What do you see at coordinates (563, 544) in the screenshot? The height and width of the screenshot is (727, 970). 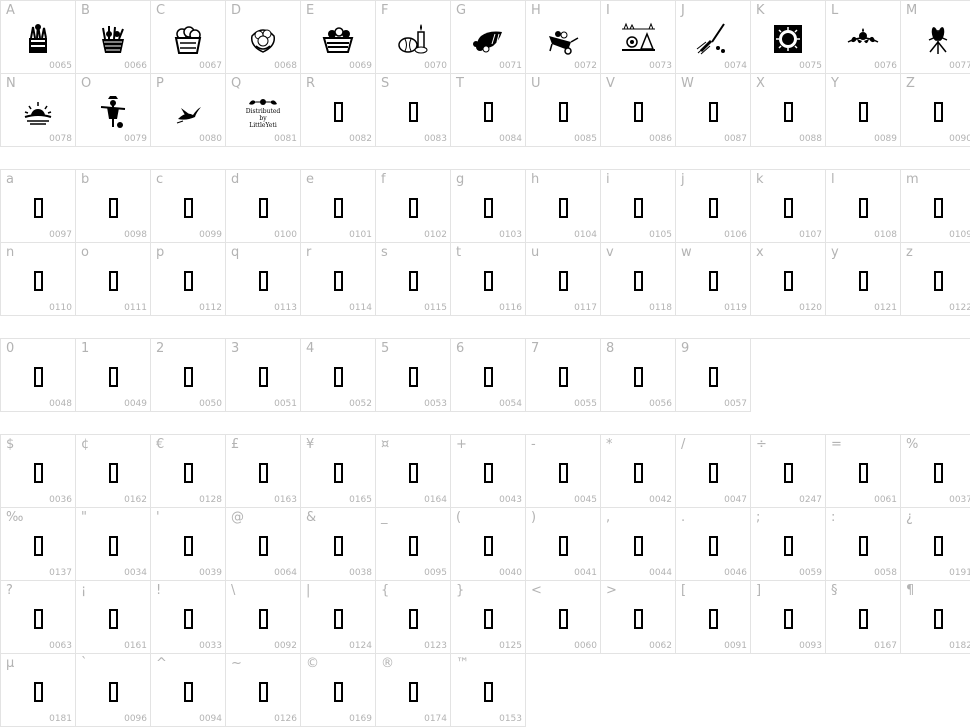 I see `glyph-cell-0041: ) 0041` at bounding box center [563, 544].